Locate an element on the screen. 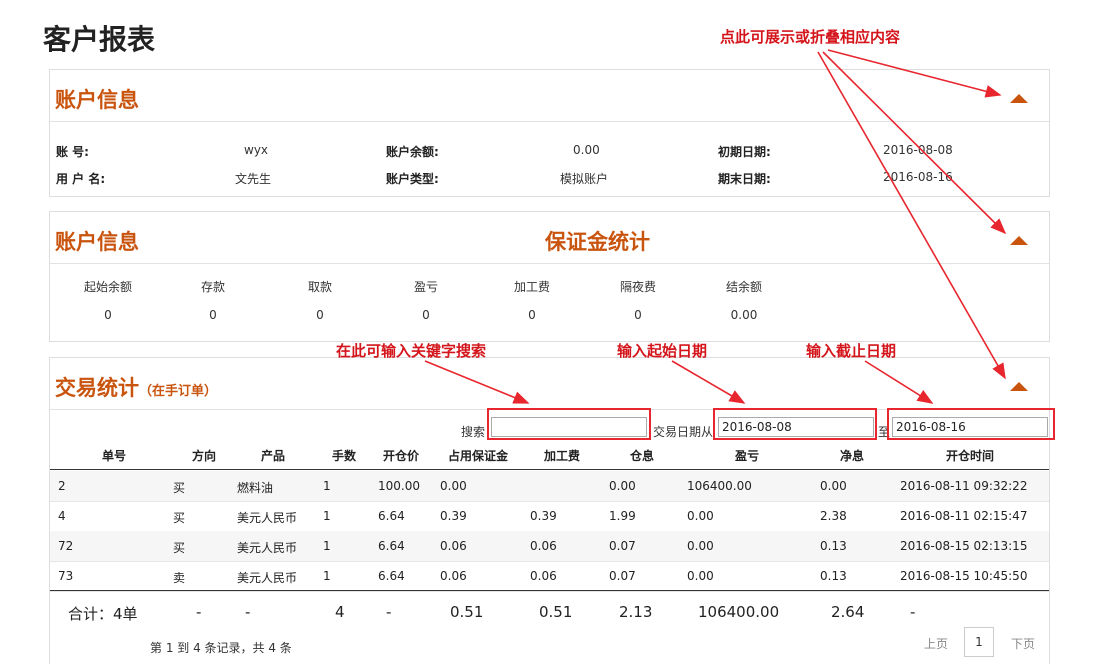 This screenshot has width=1097, height=672. annotation-toggle-hint: 点此可展示或折叠相应内容 is located at coordinates (810, 37).